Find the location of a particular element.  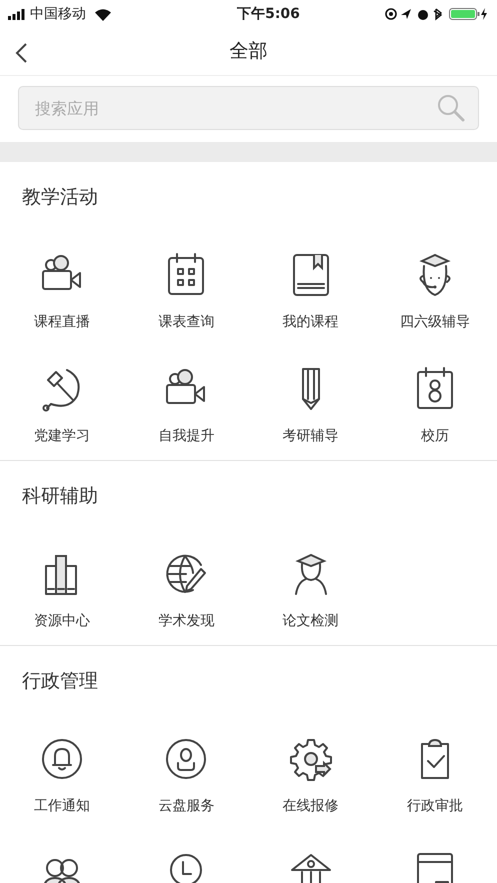

status-time: 下午5:06 is located at coordinates (268, 14).